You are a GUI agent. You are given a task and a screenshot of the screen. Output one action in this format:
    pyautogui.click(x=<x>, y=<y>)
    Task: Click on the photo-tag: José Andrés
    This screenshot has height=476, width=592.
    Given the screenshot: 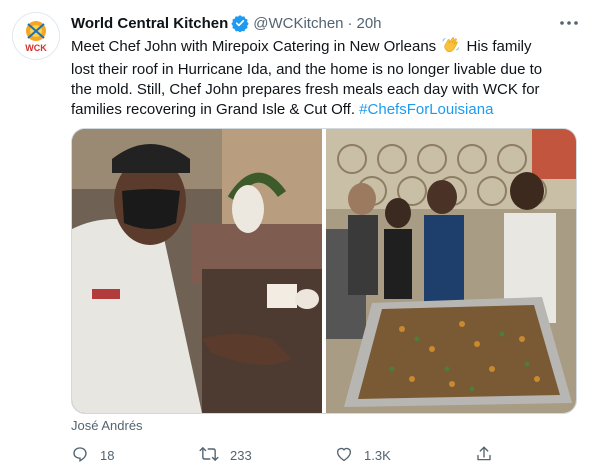 What is the action you would take?
    pyautogui.click(x=107, y=425)
    